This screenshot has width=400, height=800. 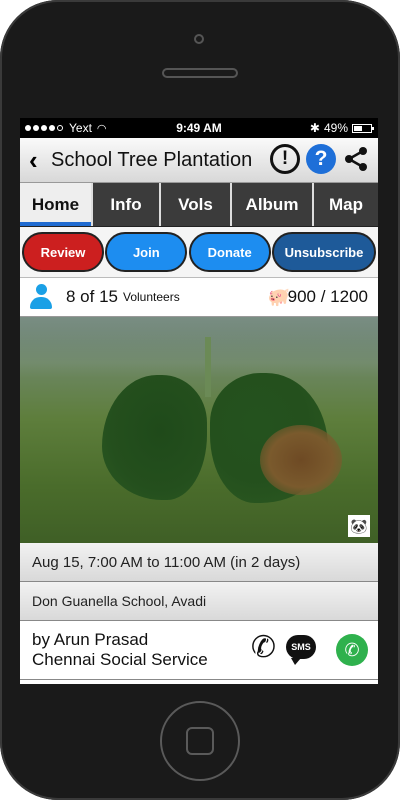 What do you see at coordinates (92, 296) in the screenshot?
I see `volunteer-count: 8 of 15` at bounding box center [92, 296].